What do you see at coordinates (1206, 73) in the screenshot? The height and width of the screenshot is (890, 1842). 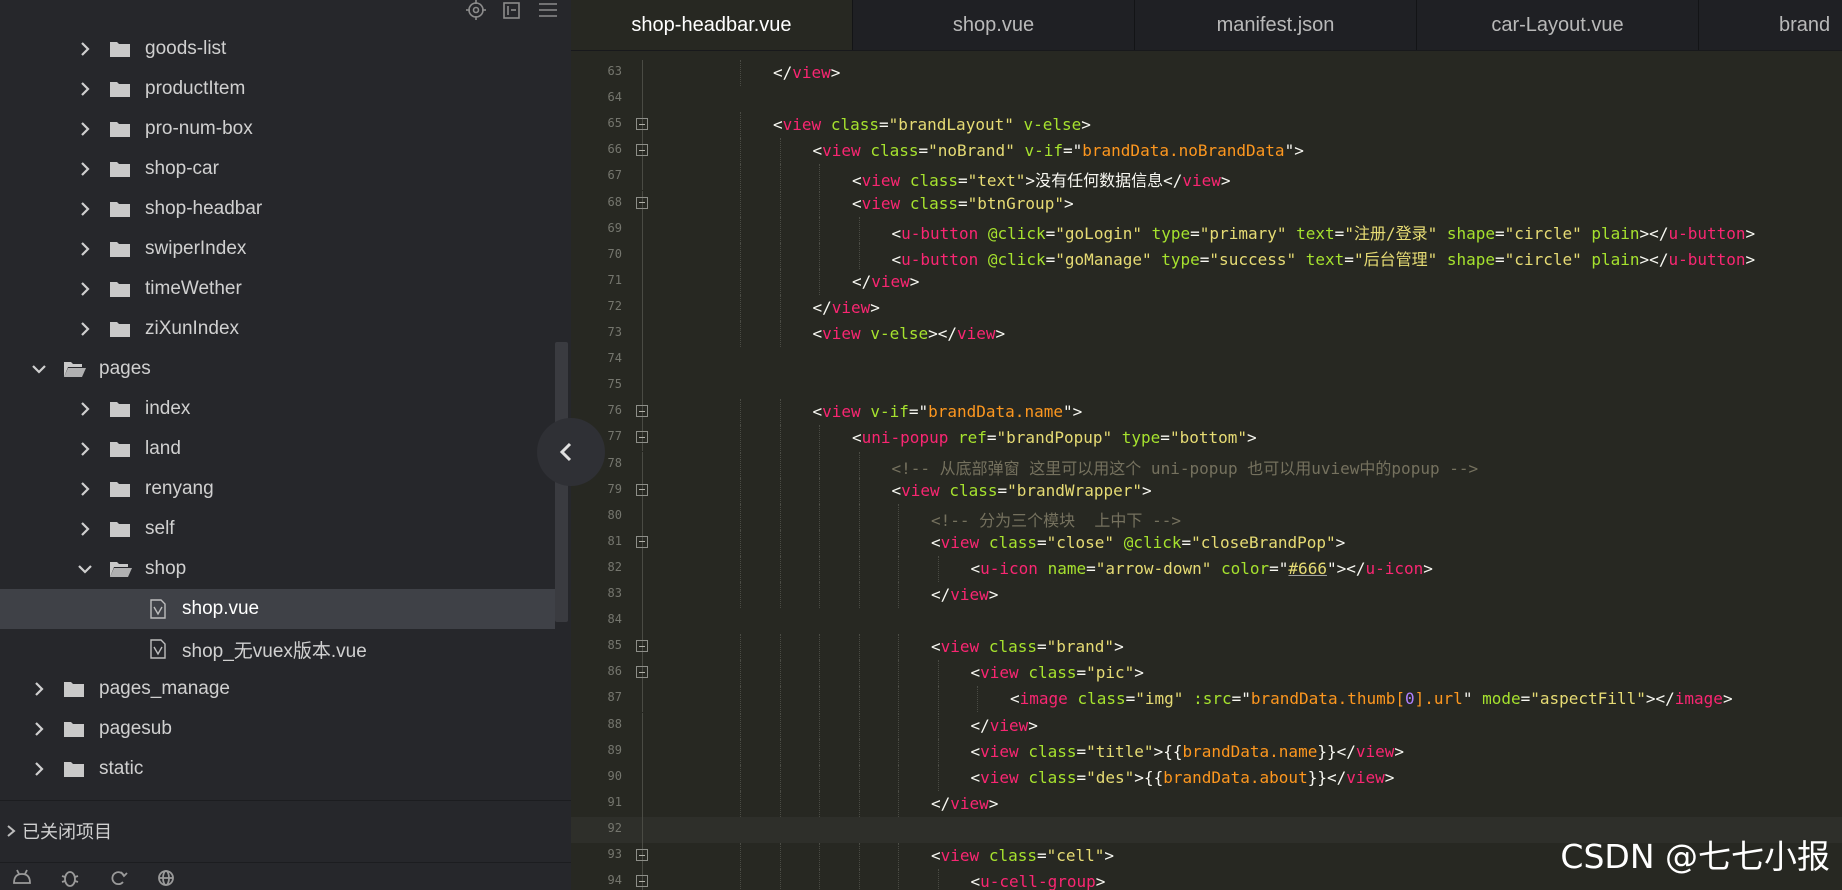 I see `code-line: 63 </view>` at bounding box center [1206, 73].